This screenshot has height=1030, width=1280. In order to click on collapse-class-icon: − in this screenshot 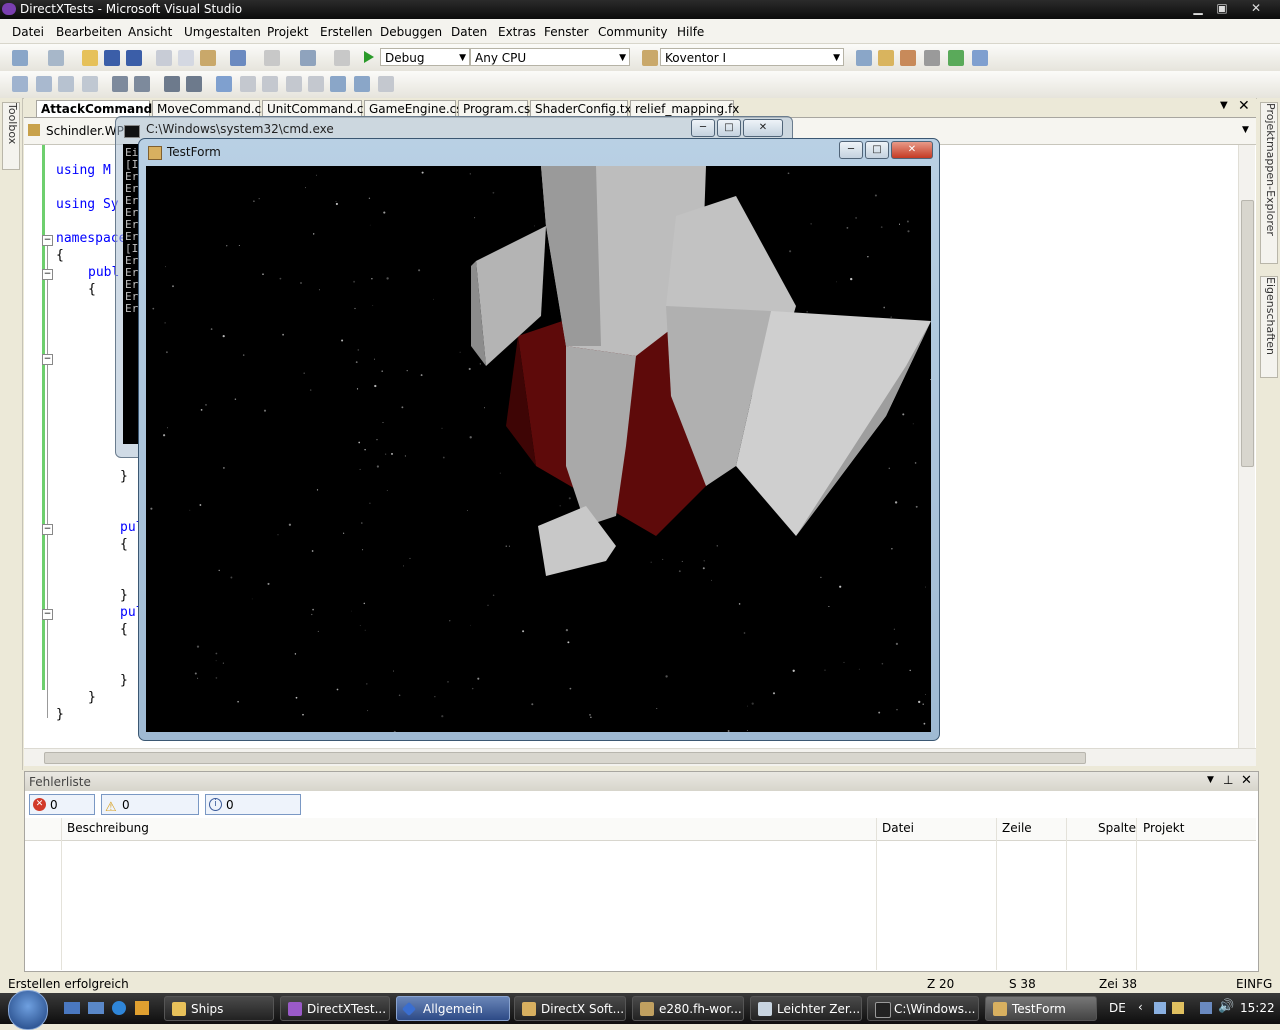, I will do `click(47, 274)`.